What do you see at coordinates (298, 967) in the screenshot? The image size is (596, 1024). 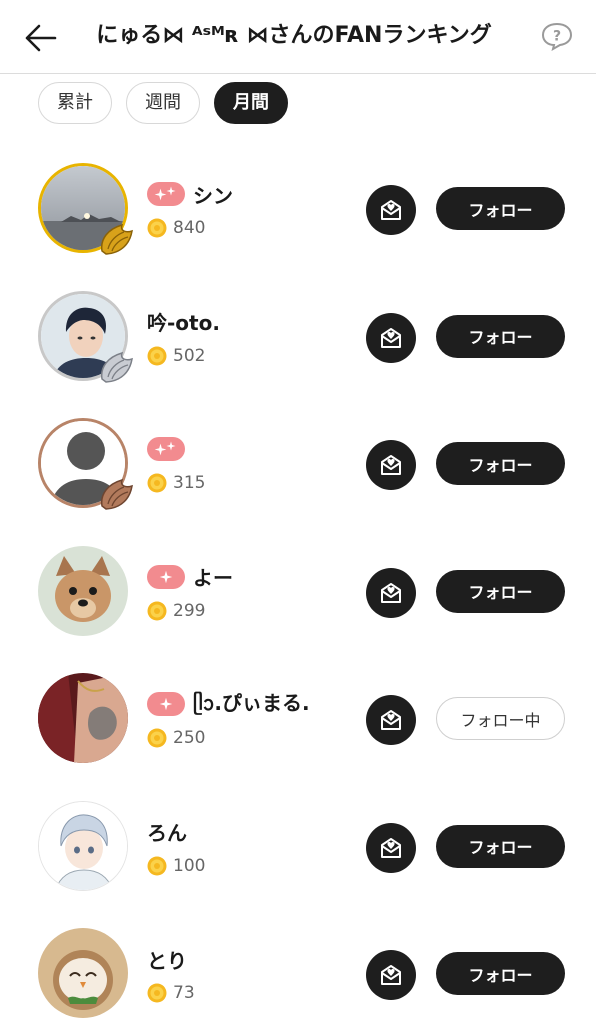 I see `fan-row: とり 73 フォロー` at bounding box center [298, 967].